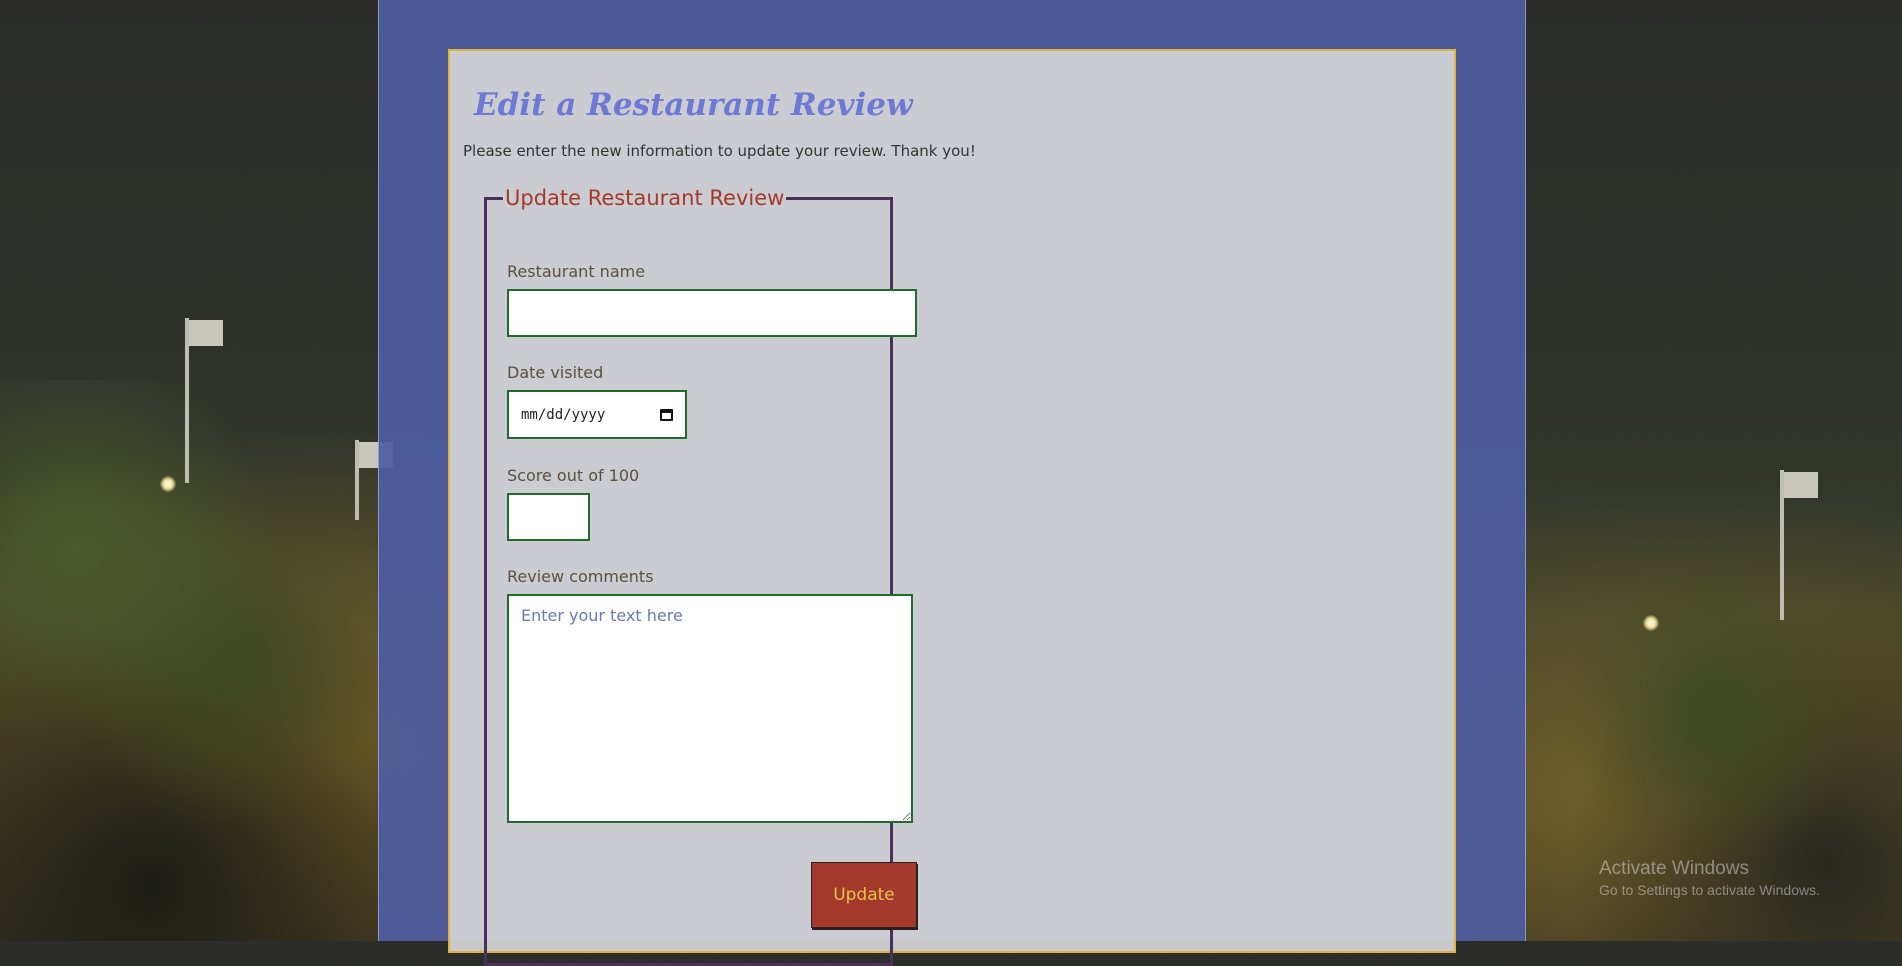  Describe the element at coordinates (710, 708) in the screenshot. I see `review-comments-textarea` at that location.